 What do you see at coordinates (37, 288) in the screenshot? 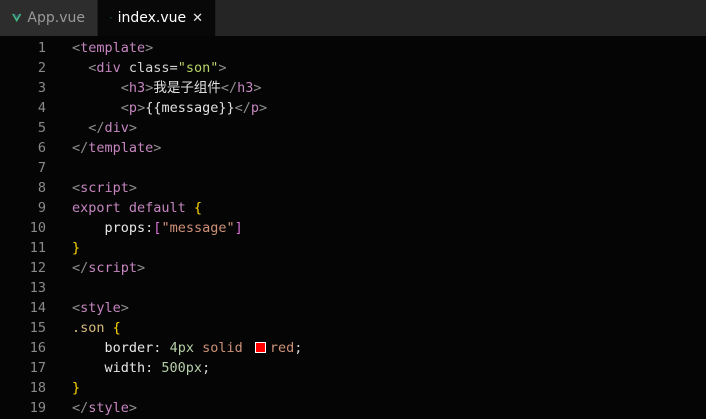
I see `line-number: 13` at bounding box center [37, 288].